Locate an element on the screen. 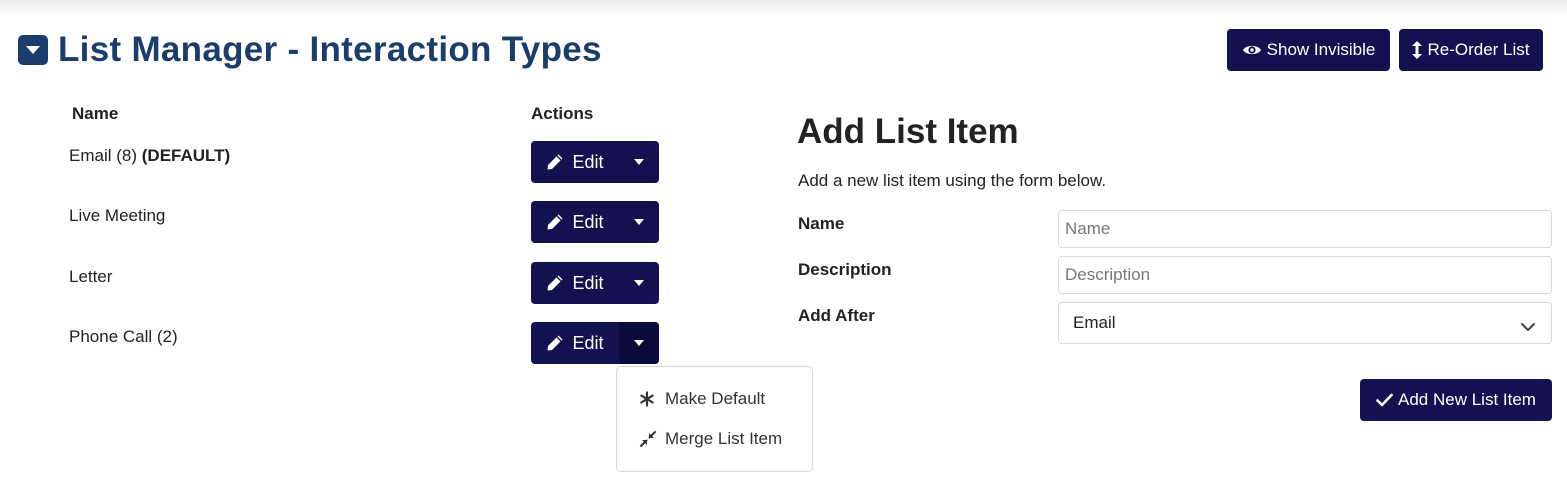 The height and width of the screenshot is (480, 1567). add-new-list-item-button: Add New List Item is located at coordinates (1456, 400).